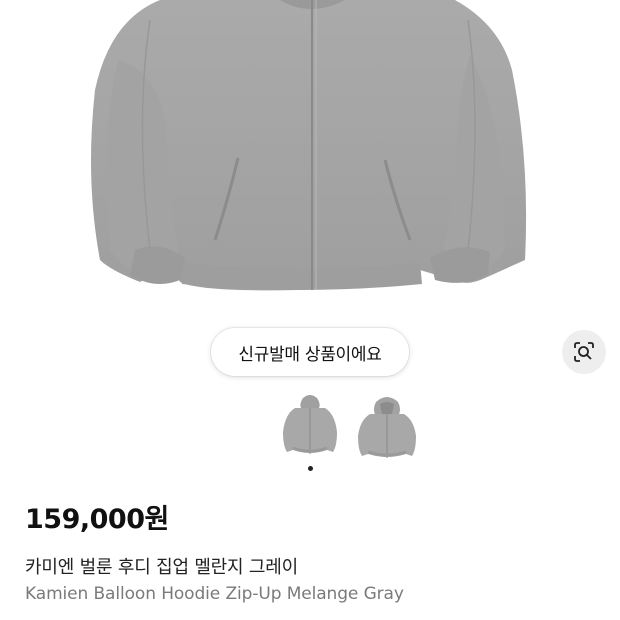 This screenshot has height=620, width=620. I want to click on thumbnail-strip, so click(310, 427).